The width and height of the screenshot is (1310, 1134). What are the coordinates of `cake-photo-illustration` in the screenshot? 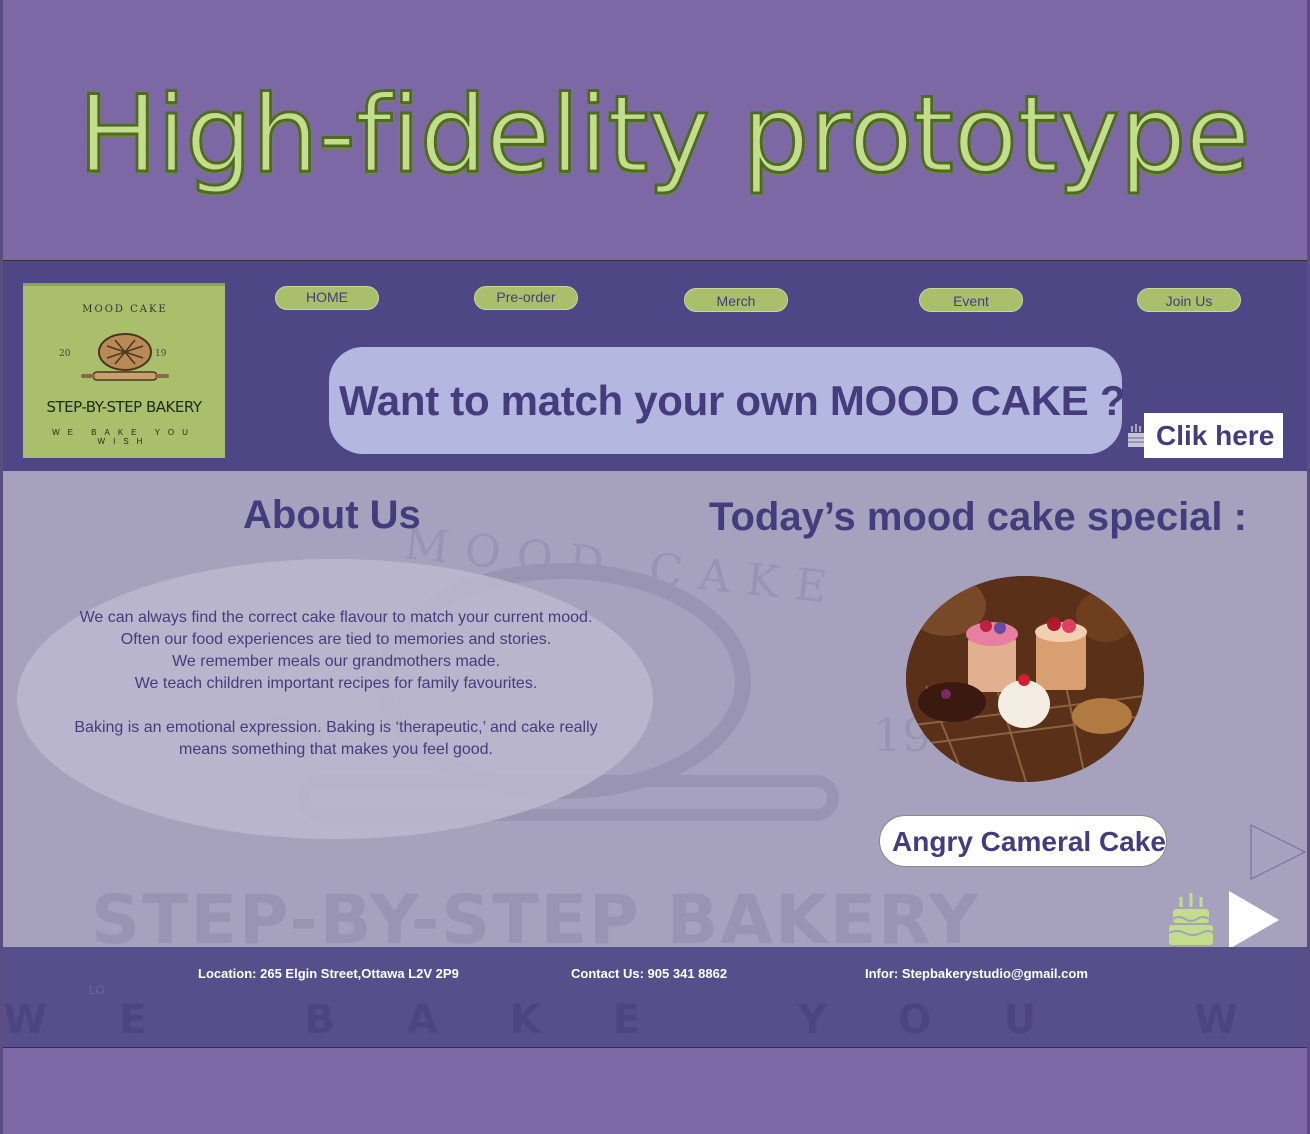 It's located at (1025, 679).